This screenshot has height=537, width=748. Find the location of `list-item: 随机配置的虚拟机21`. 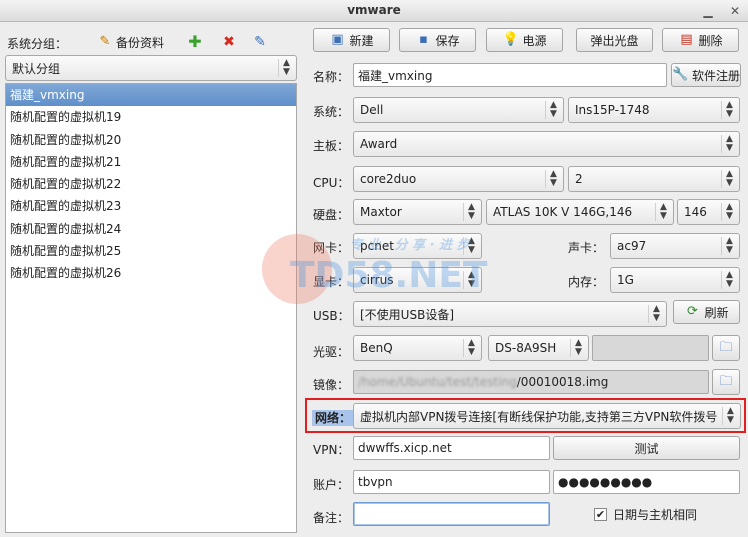

list-item: 随机配置的虚拟机21 is located at coordinates (151, 162).